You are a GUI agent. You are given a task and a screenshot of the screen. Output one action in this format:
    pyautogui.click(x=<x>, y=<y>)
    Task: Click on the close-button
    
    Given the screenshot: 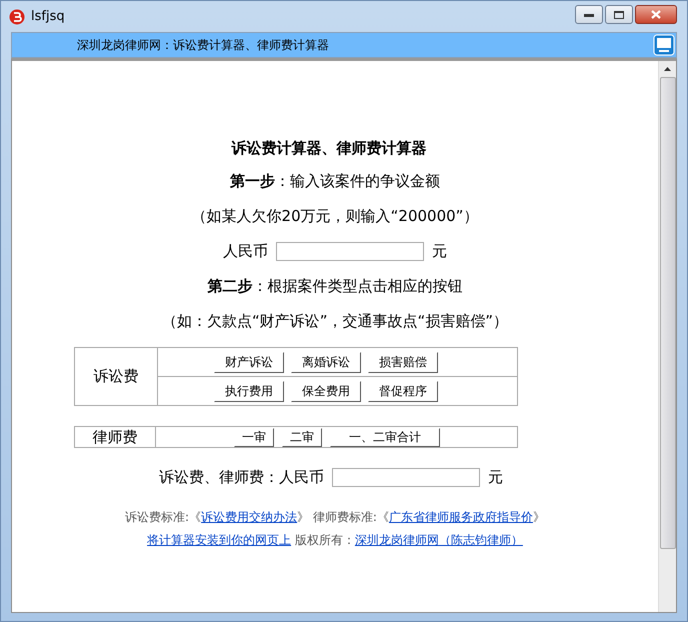 What is the action you would take?
    pyautogui.click(x=656, y=14)
    